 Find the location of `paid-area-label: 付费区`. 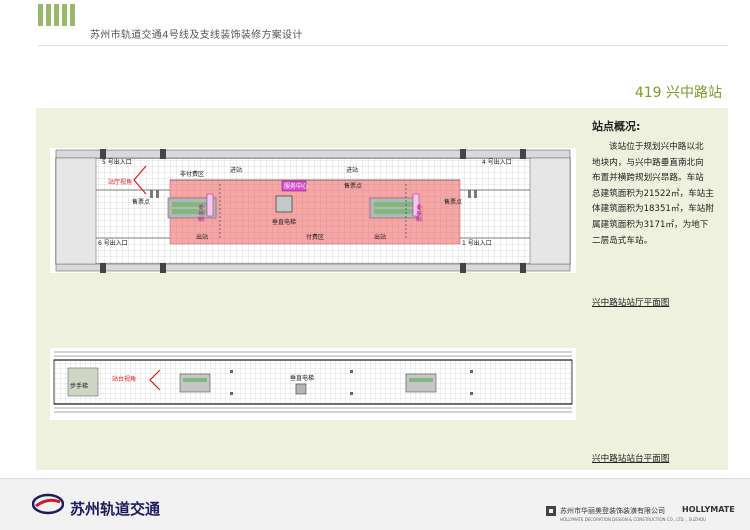

paid-area-label: 付费区 is located at coordinates (315, 237).